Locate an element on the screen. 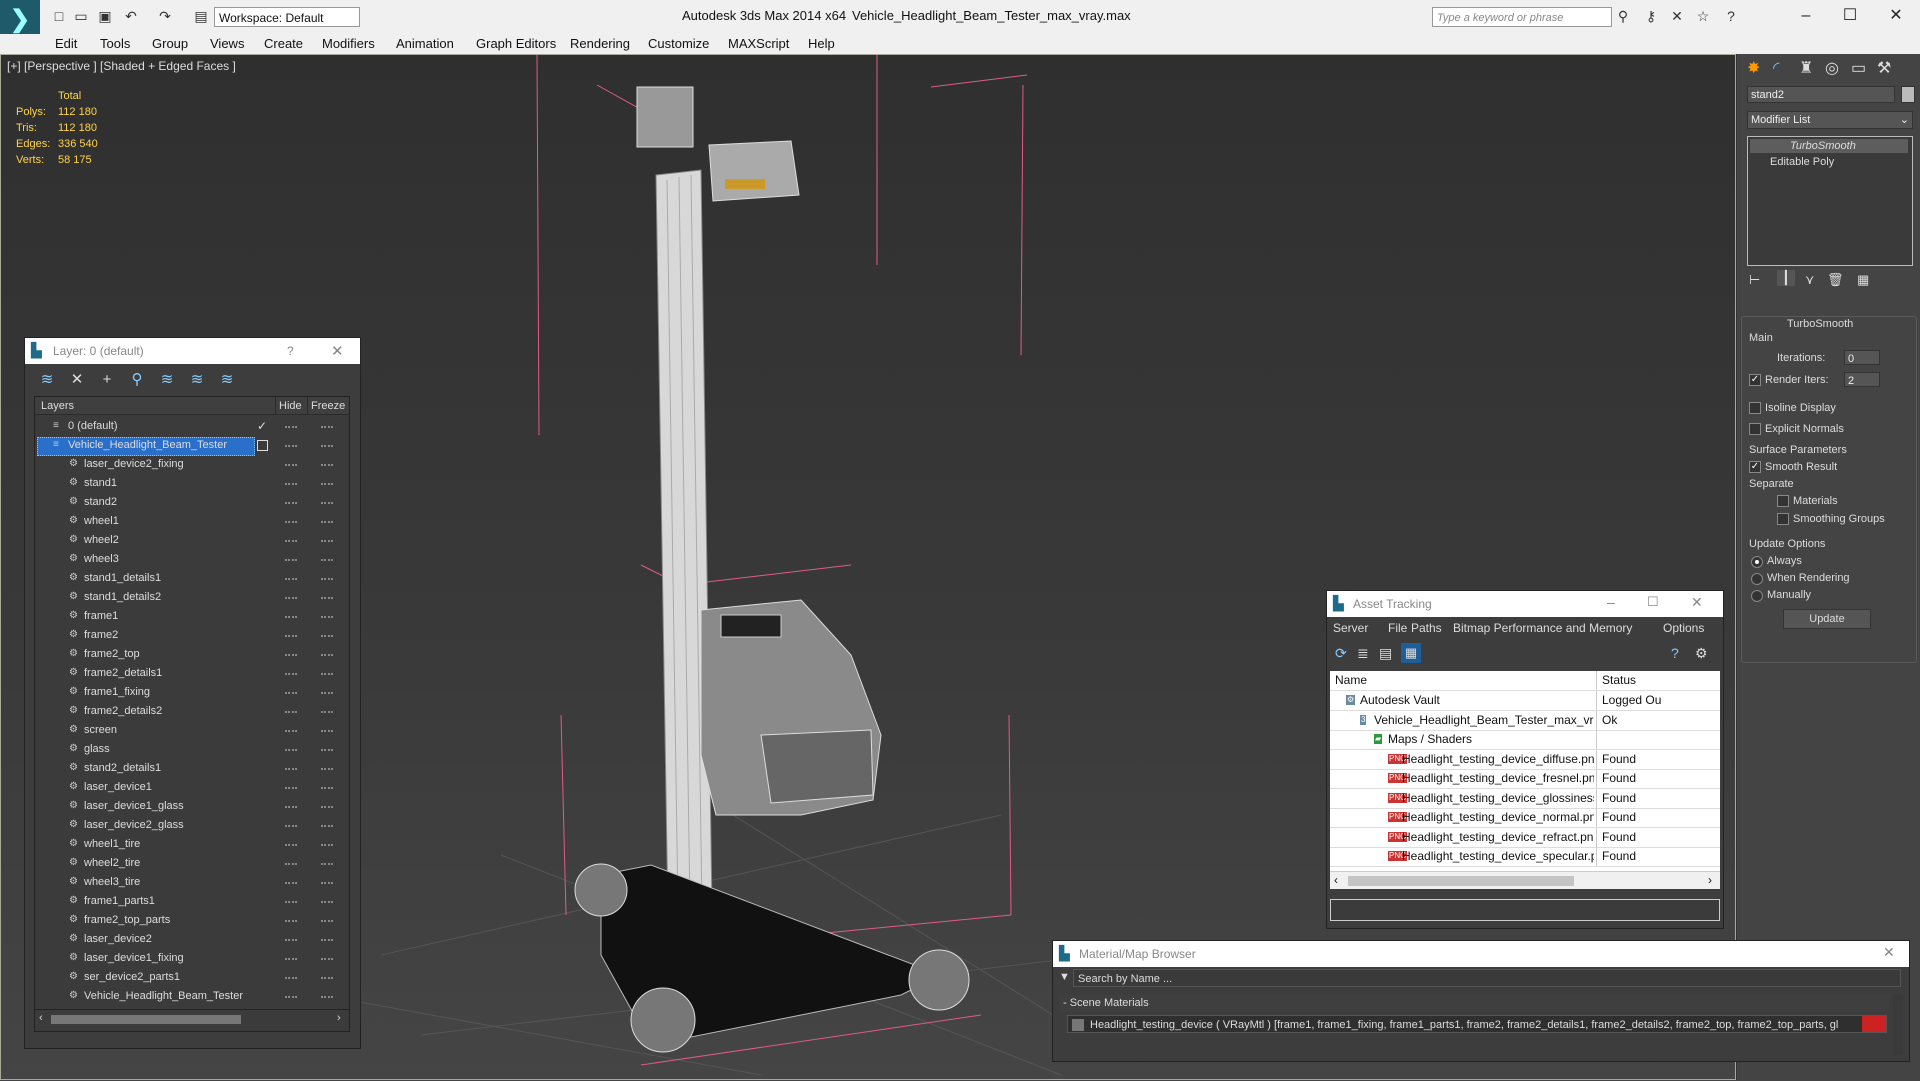 This screenshot has height=1081, width=1920. modify-tab-icon: ◜ is located at coordinates (1776, 68).